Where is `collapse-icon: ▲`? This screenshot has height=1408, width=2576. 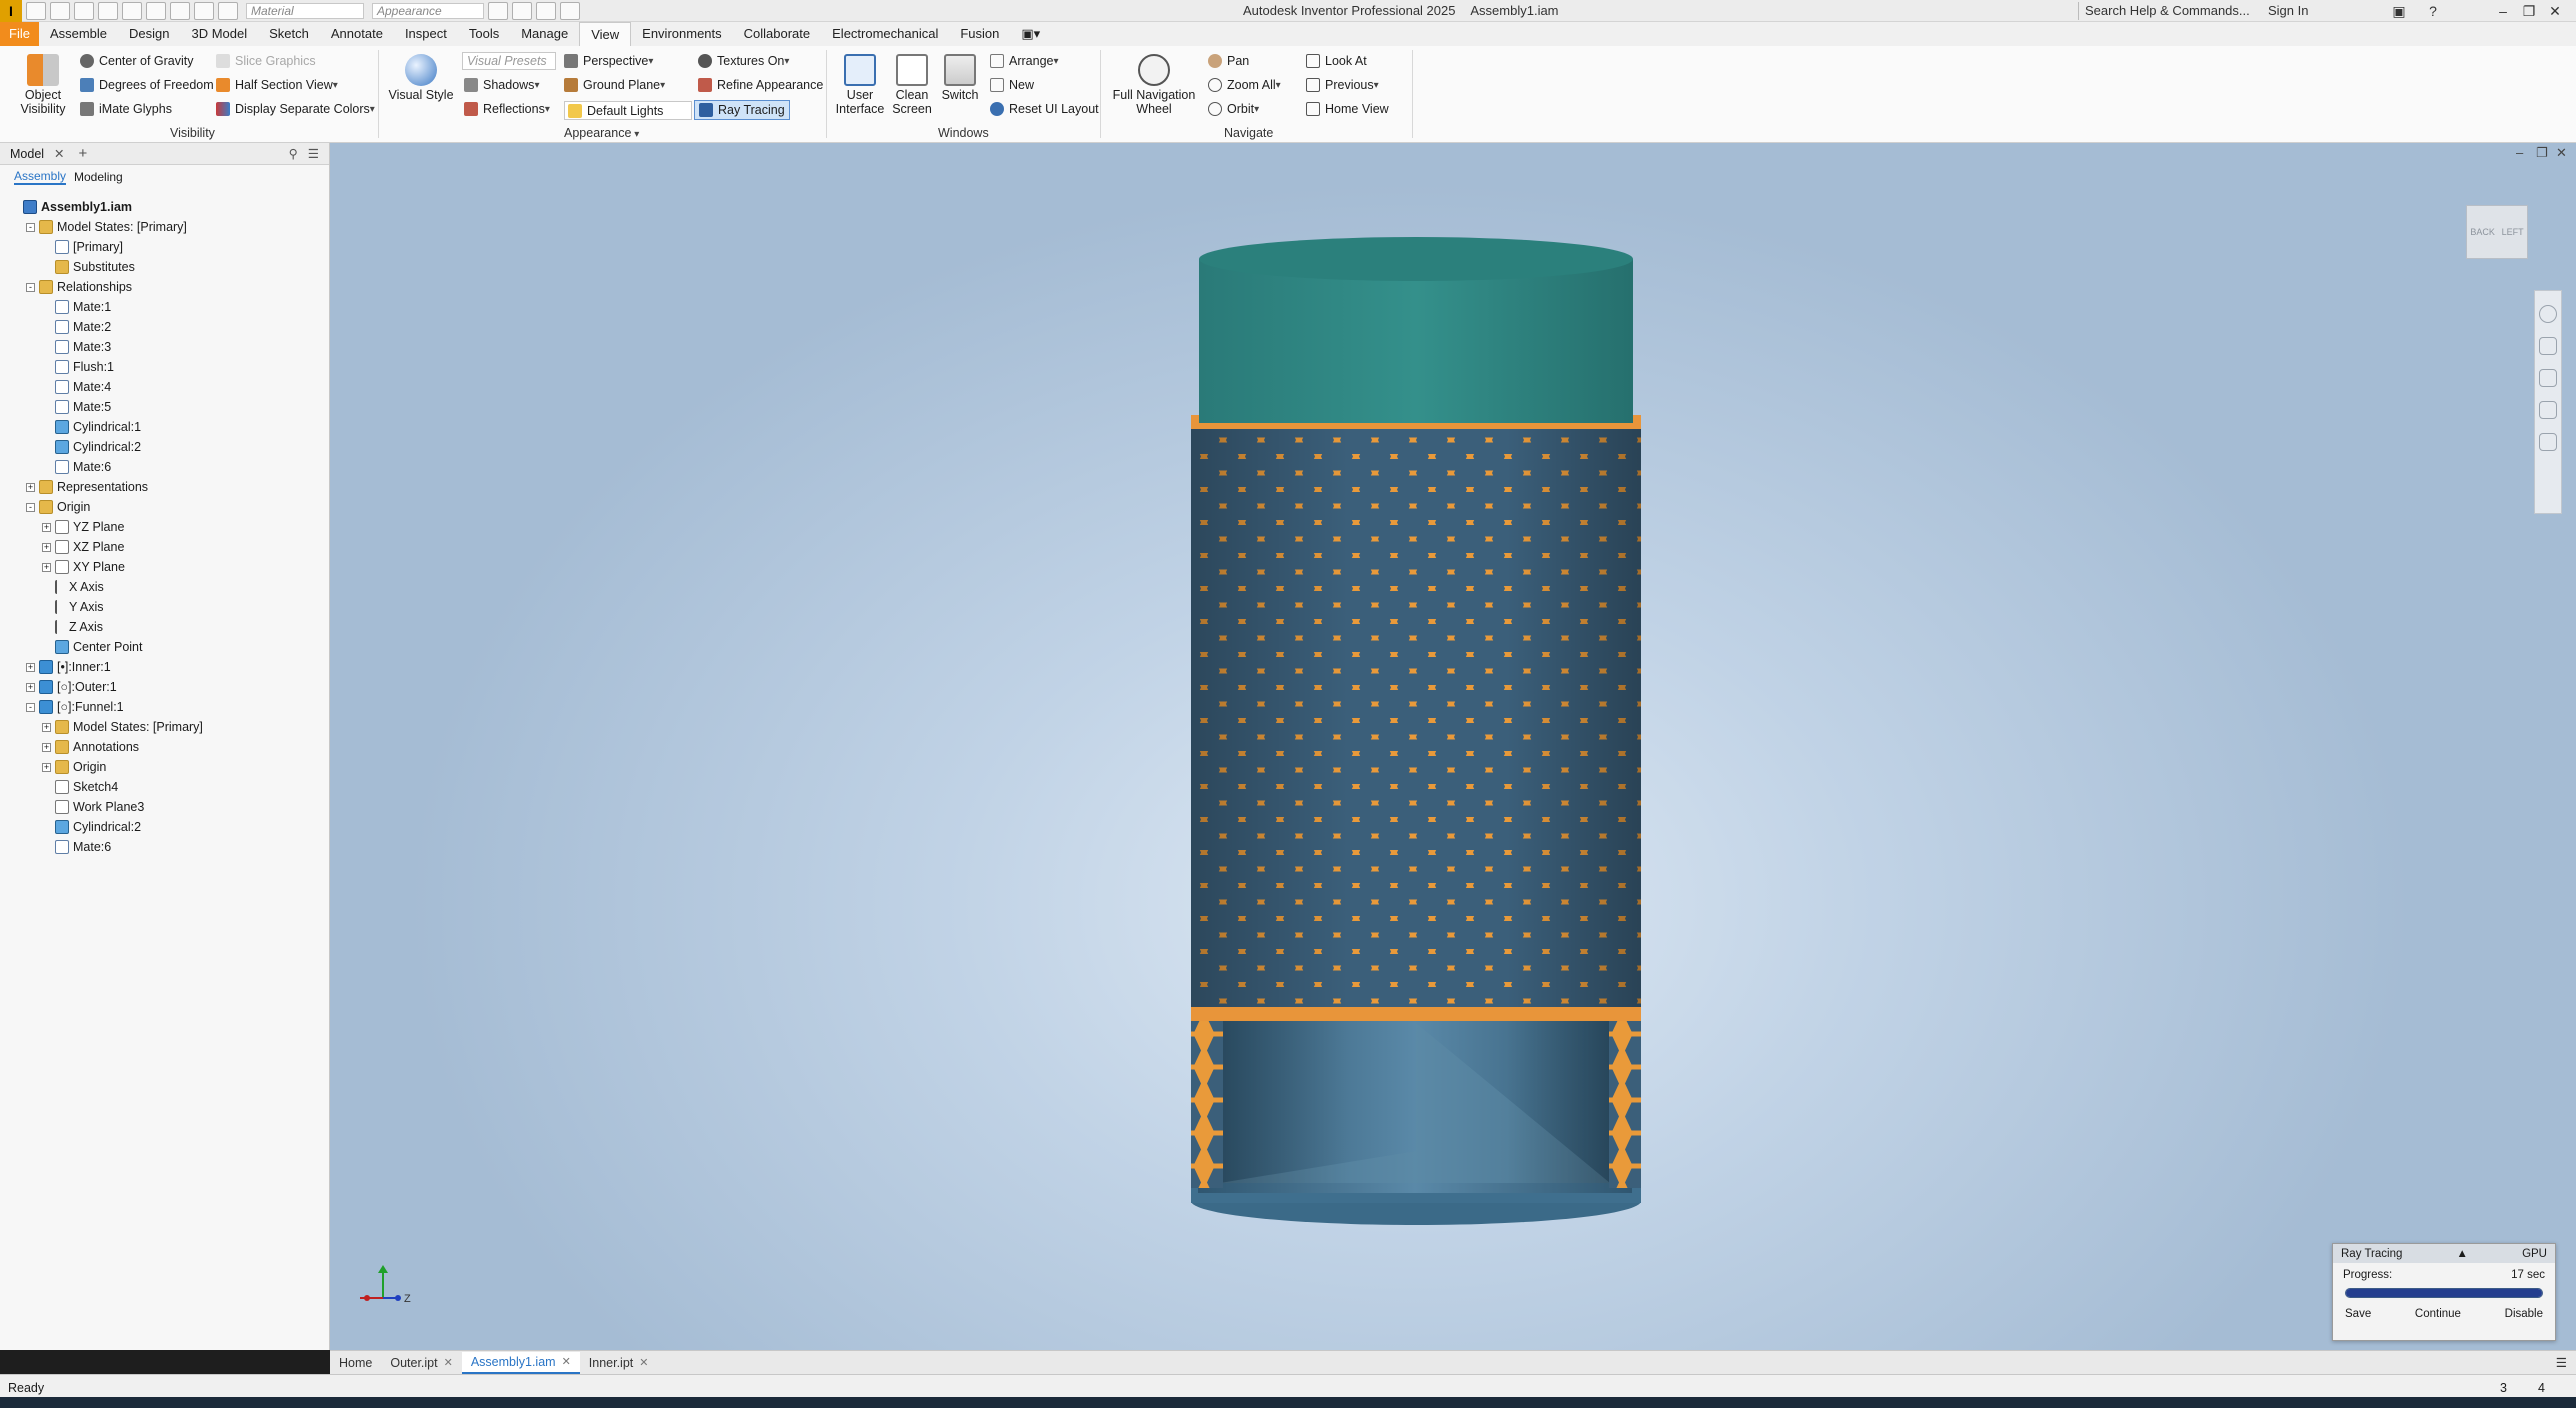
collapse-icon: ▲ is located at coordinates (2462, 1254).